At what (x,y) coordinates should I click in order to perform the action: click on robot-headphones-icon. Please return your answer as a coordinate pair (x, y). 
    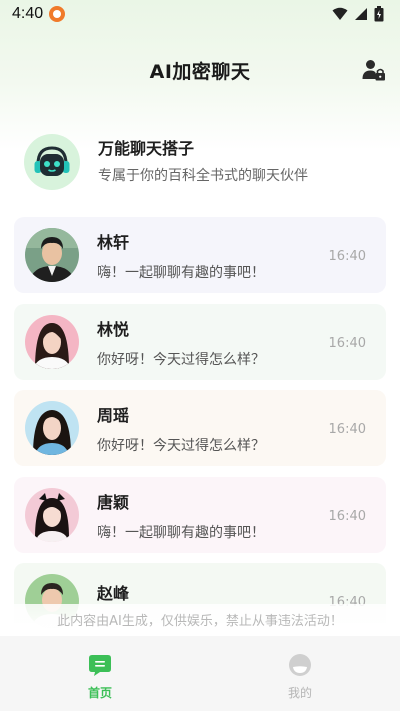
    Looking at the image, I should click on (52, 161).